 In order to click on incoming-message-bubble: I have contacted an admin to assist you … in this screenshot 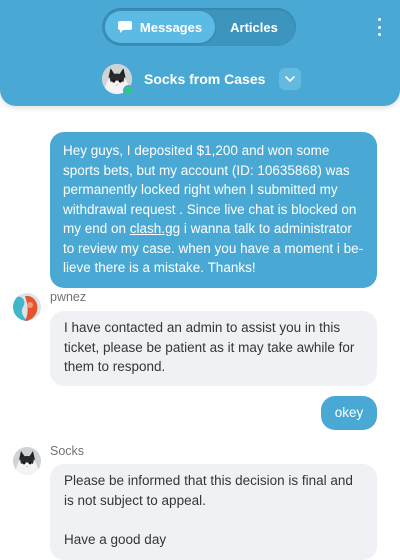, I will do `click(213, 348)`.